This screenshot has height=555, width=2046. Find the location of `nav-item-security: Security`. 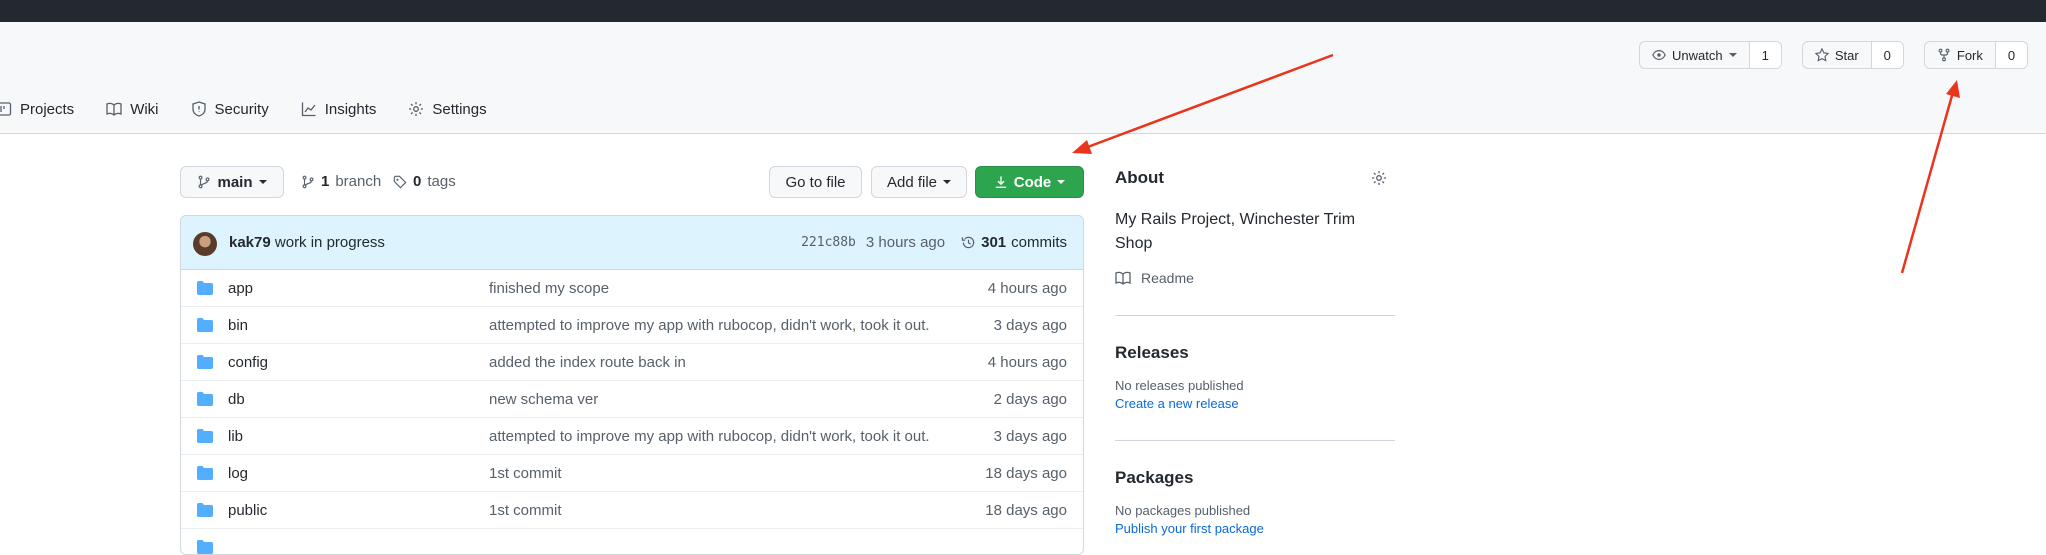

nav-item-security: Security is located at coordinates (230, 109).